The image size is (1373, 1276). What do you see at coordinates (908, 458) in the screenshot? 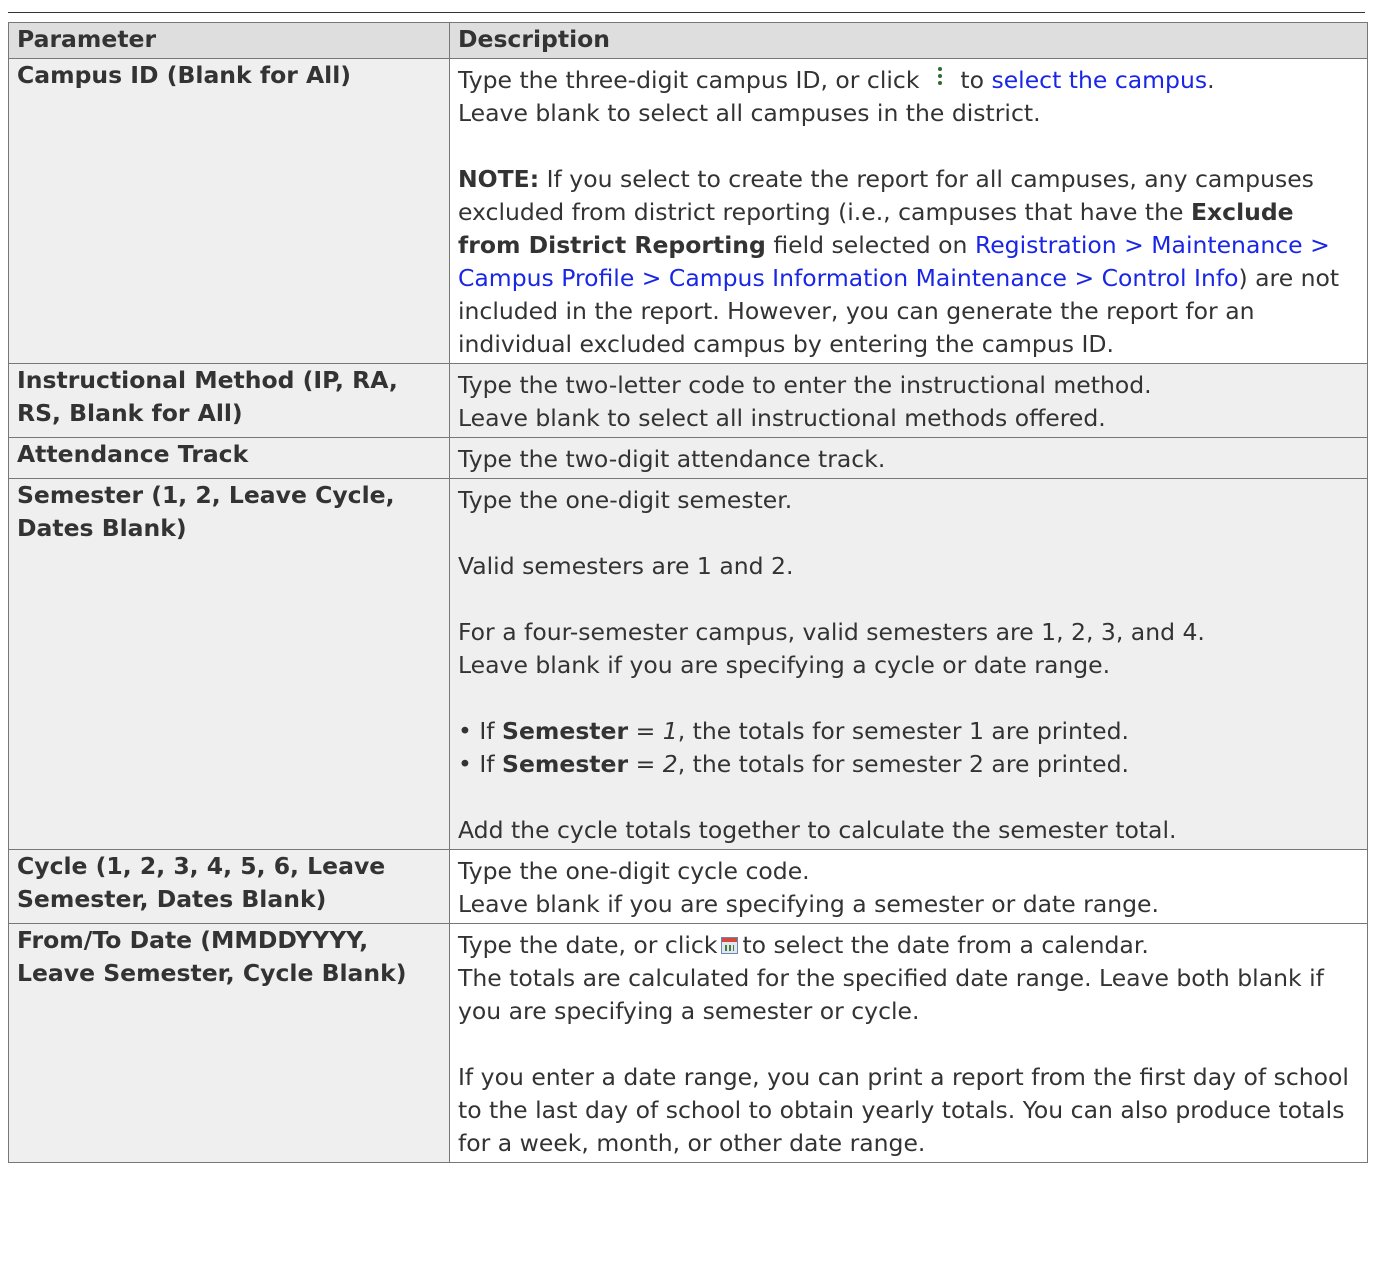
I see `desc-attendance-track: Type the two-digit attendance track.` at bounding box center [908, 458].